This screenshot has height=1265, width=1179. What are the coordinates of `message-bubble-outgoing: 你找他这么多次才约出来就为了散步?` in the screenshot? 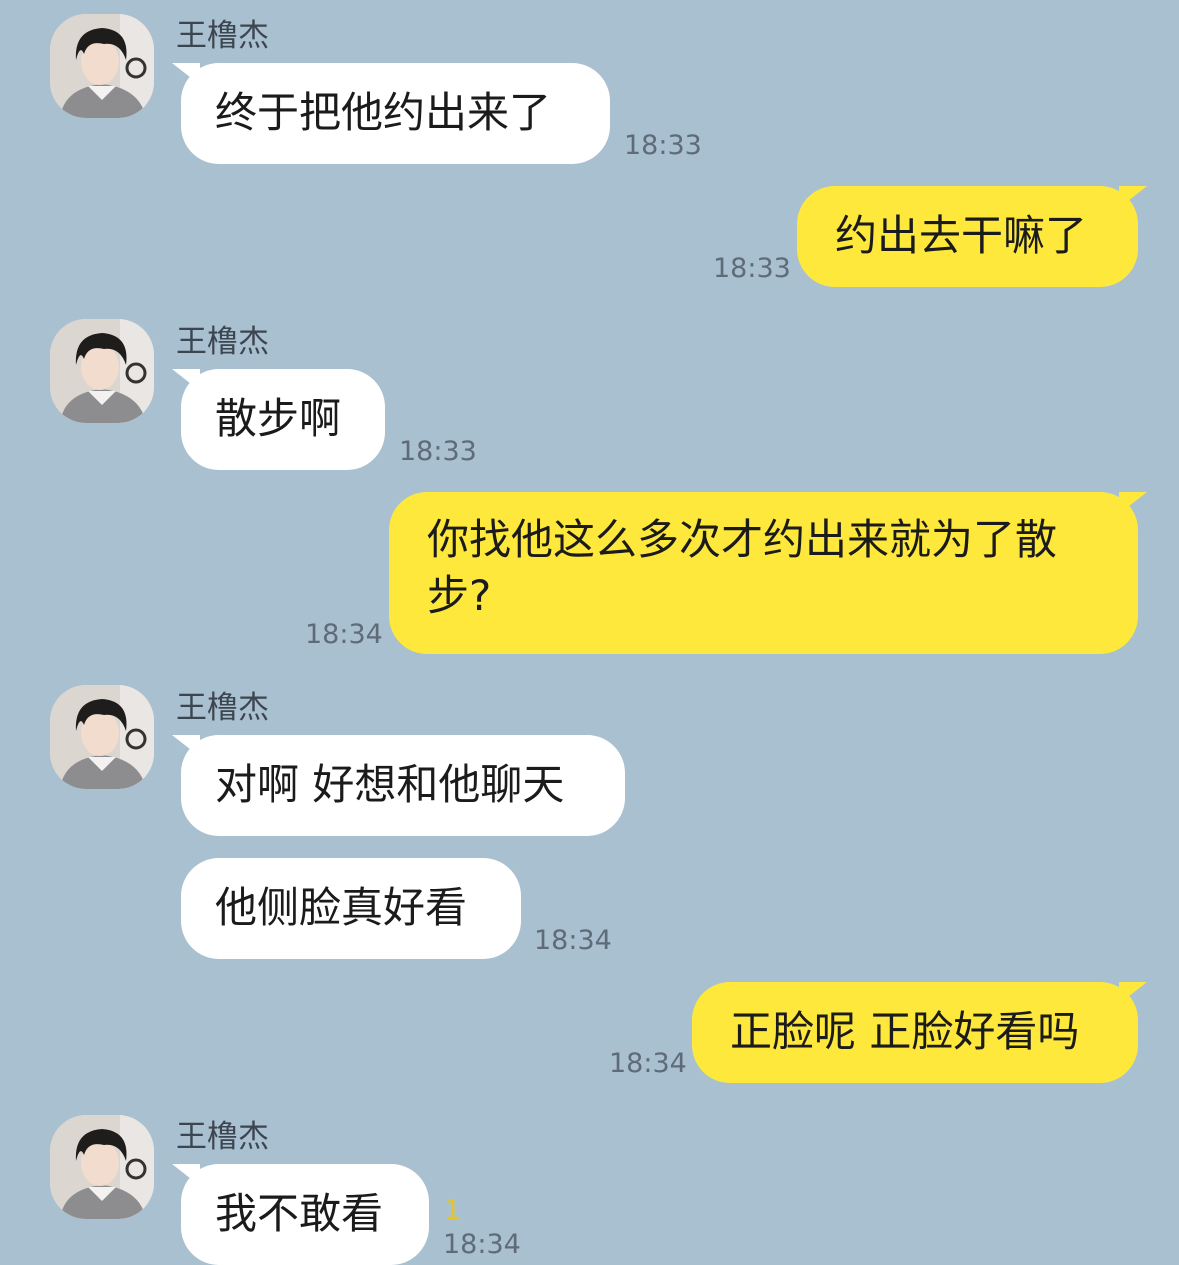 It's located at (768, 573).